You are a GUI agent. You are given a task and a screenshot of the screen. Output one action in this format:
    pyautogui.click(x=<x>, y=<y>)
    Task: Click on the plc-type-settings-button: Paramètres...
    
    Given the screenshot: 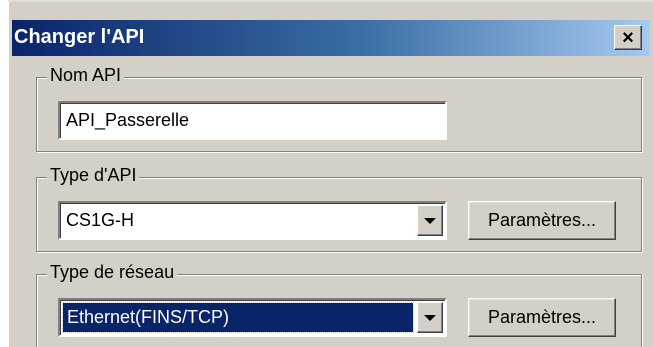 What is the action you would take?
    pyautogui.click(x=542, y=220)
    